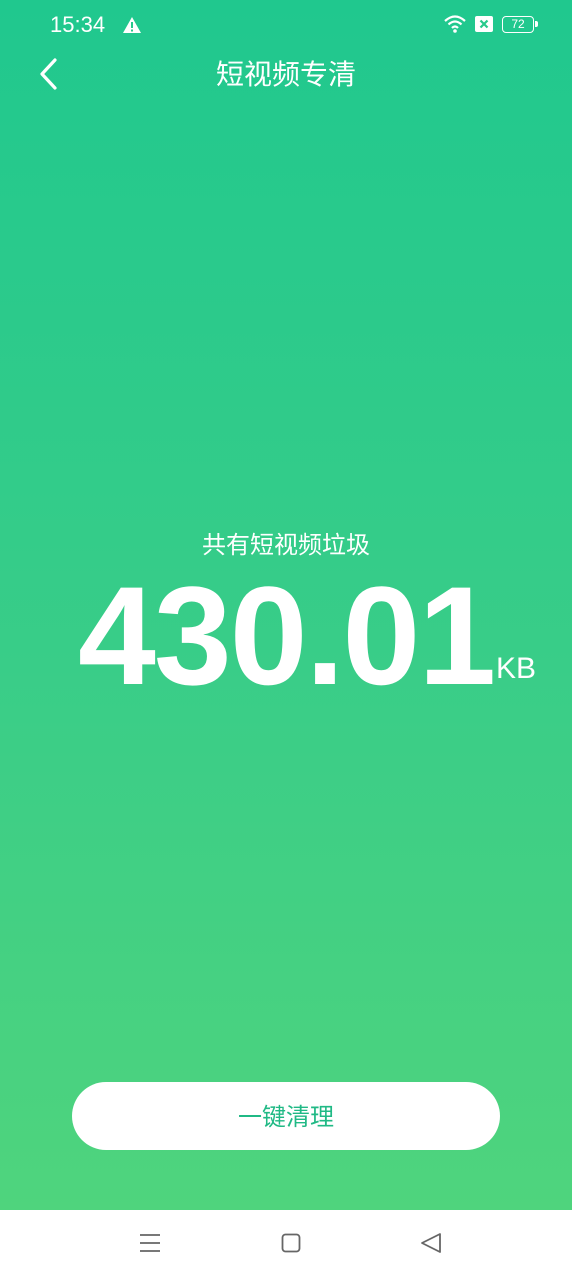 This screenshot has width=572, height=1280. What do you see at coordinates (516, 668) in the screenshot?
I see `junk-size-unit: KB` at bounding box center [516, 668].